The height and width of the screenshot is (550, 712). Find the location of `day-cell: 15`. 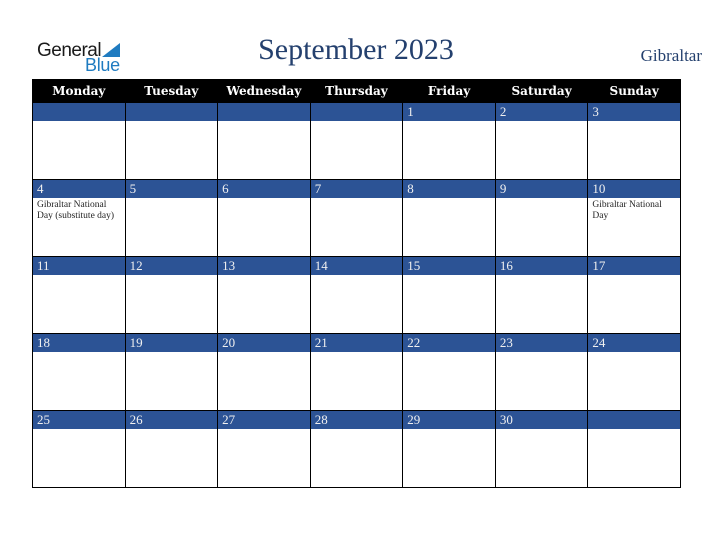

day-cell: 15 is located at coordinates (449, 295).